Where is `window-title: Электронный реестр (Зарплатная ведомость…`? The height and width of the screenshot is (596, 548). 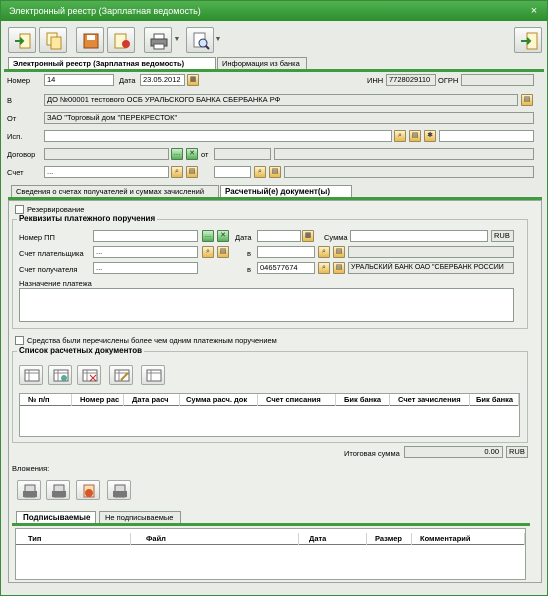
window-title: Электронный реестр (Зарплатная ведомость… is located at coordinates (274, 11).